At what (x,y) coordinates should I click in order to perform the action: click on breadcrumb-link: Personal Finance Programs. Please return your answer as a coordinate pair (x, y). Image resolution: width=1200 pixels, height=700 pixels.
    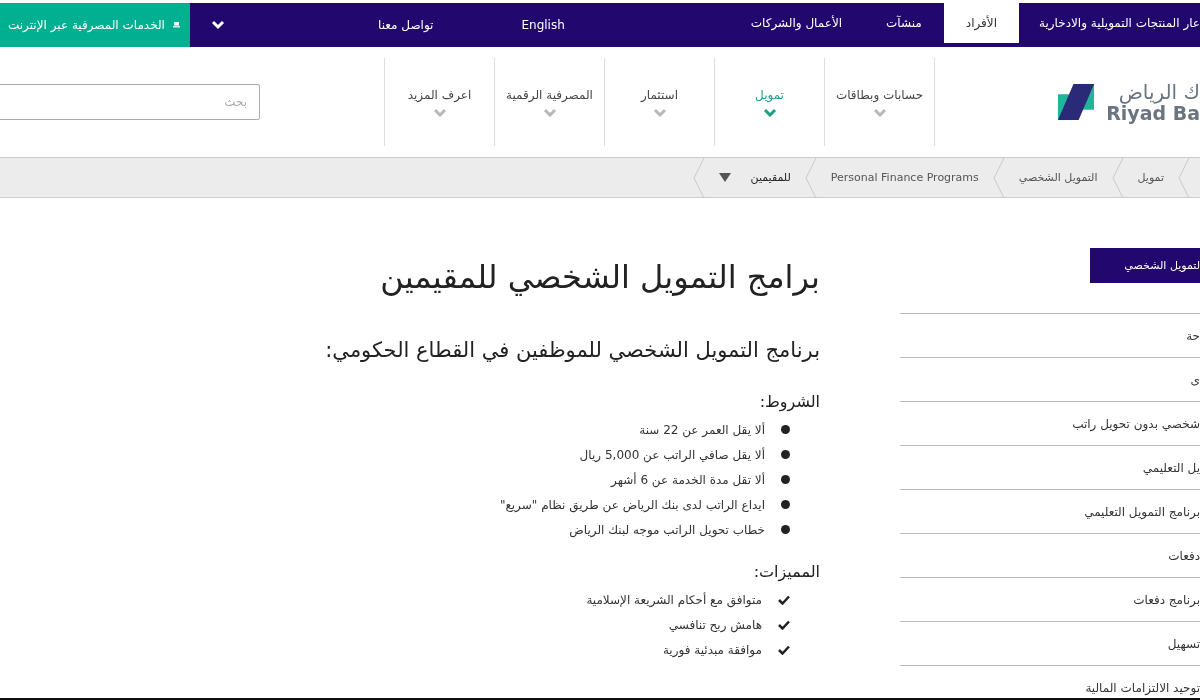
    Looking at the image, I should click on (904, 177).